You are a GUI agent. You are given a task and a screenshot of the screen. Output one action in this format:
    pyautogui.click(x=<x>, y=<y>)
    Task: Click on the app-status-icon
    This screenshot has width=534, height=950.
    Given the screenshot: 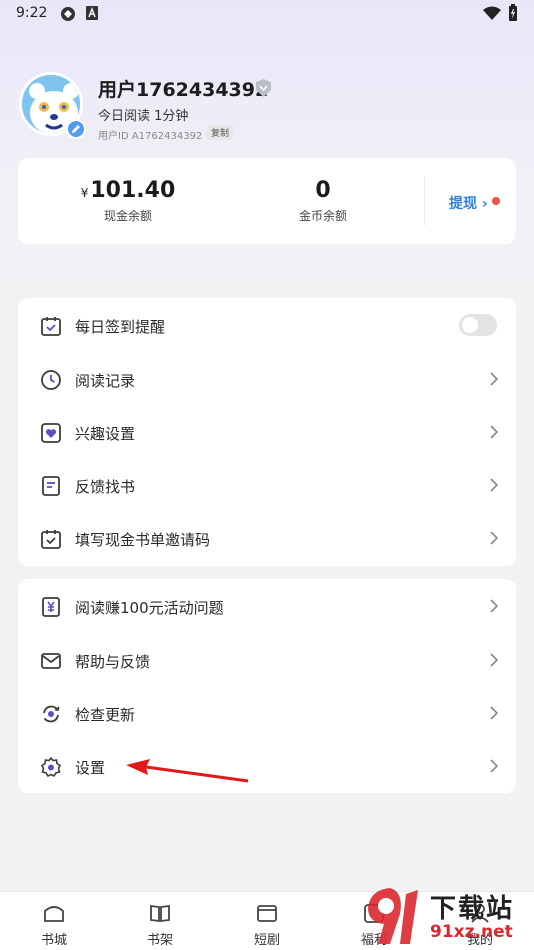 What is the action you would take?
    pyautogui.click(x=68, y=14)
    